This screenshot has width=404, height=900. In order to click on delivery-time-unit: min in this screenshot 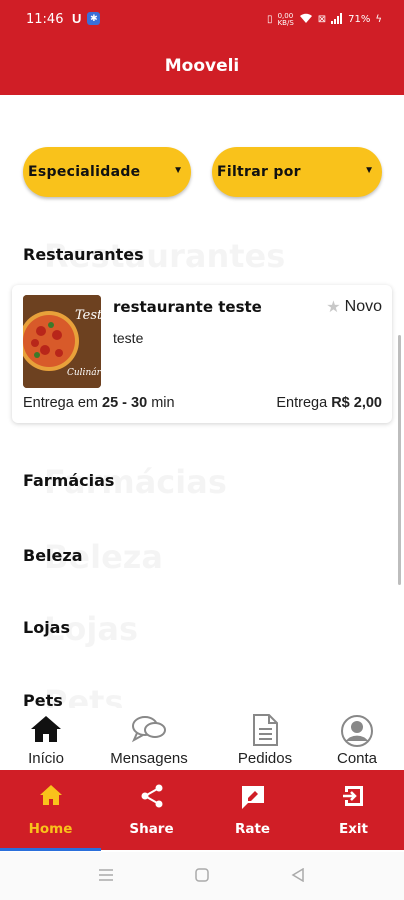, I will do `click(163, 403)`.